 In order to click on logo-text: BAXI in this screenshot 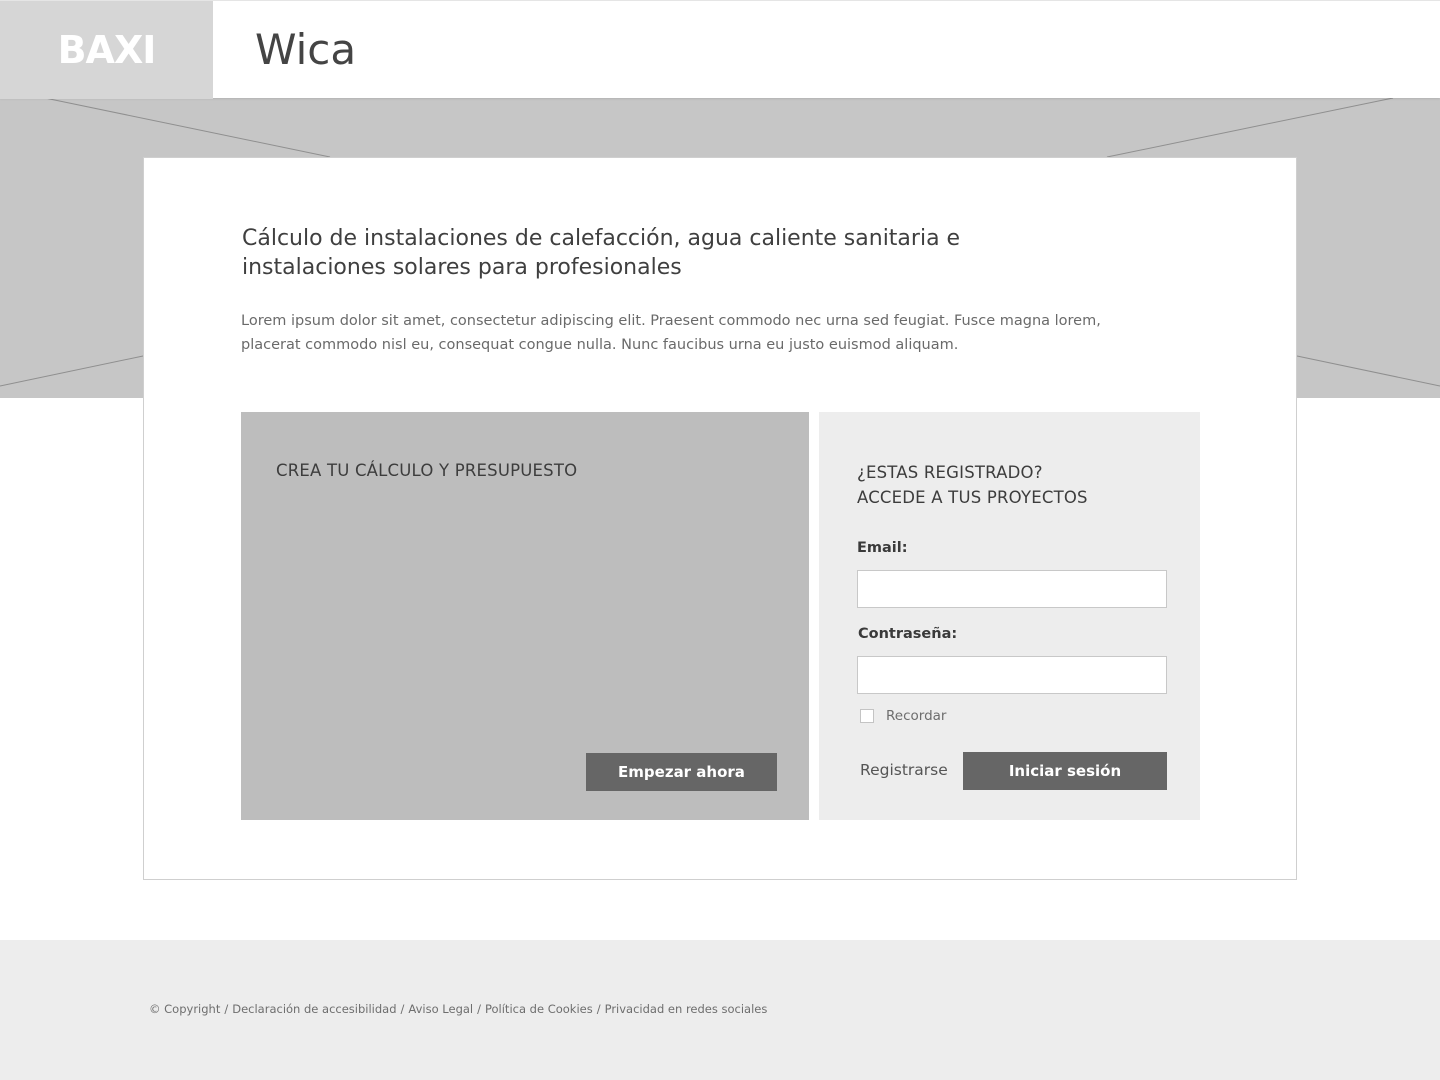, I will do `click(107, 50)`.